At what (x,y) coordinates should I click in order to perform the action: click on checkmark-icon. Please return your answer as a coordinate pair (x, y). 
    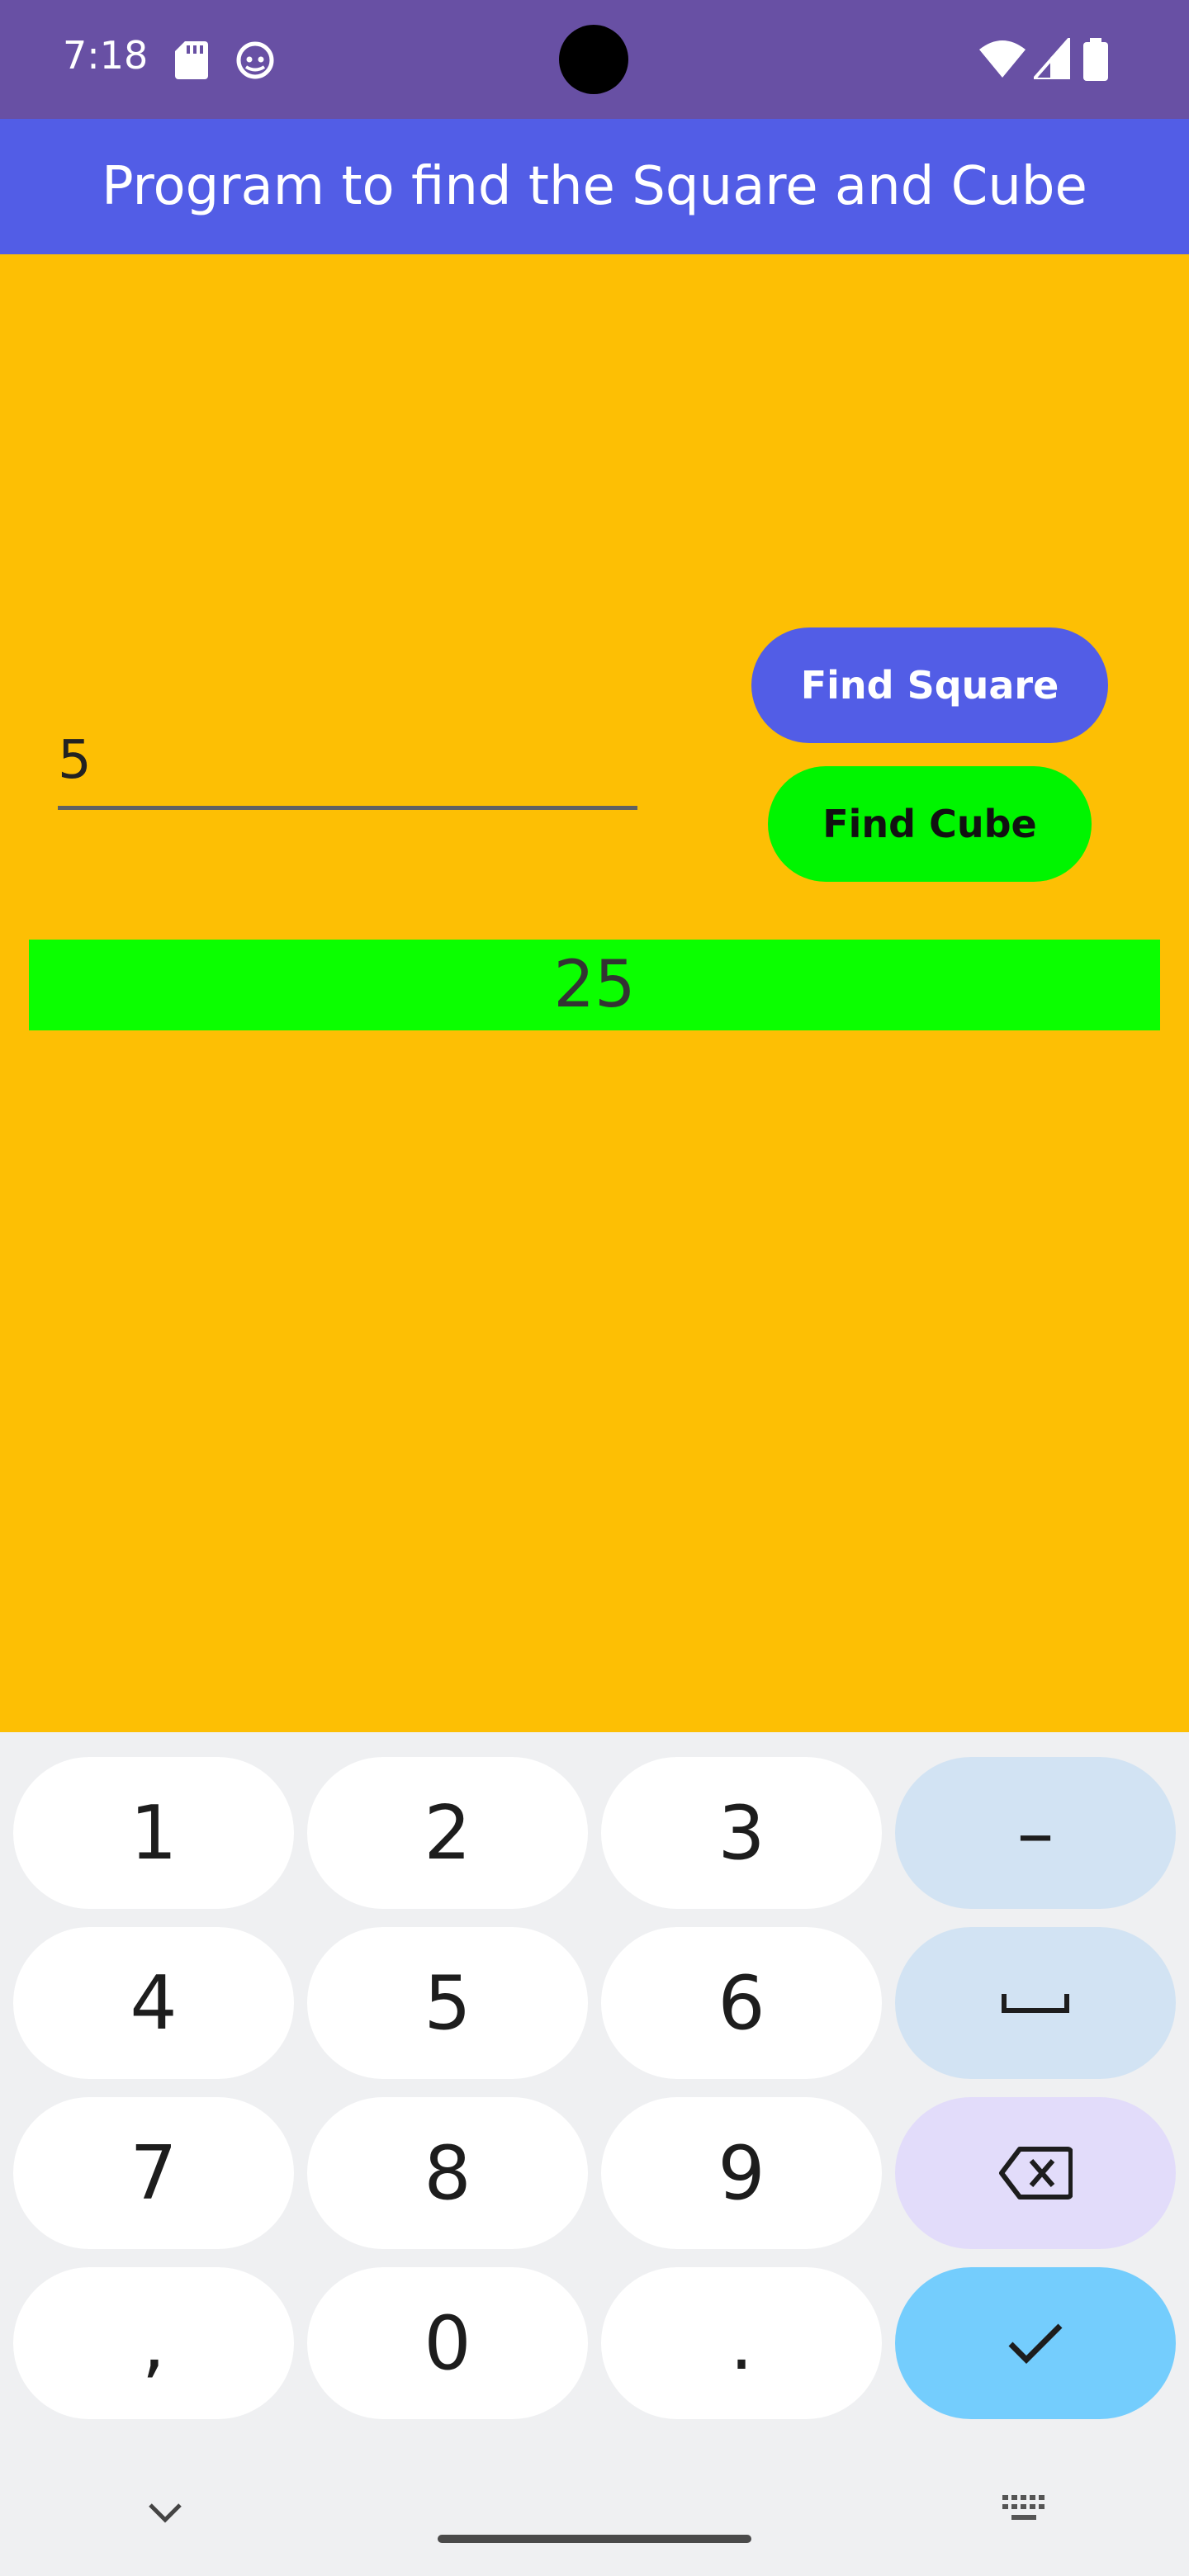
    Looking at the image, I should click on (1035, 2343).